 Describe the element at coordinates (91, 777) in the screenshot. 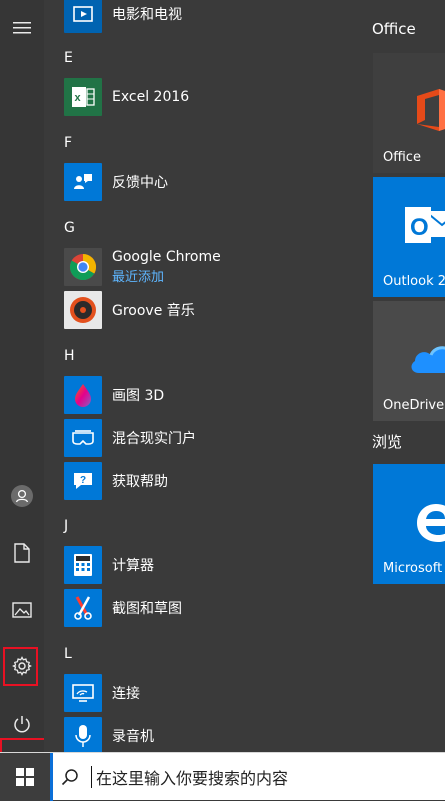

I see `text-caret` at that location.